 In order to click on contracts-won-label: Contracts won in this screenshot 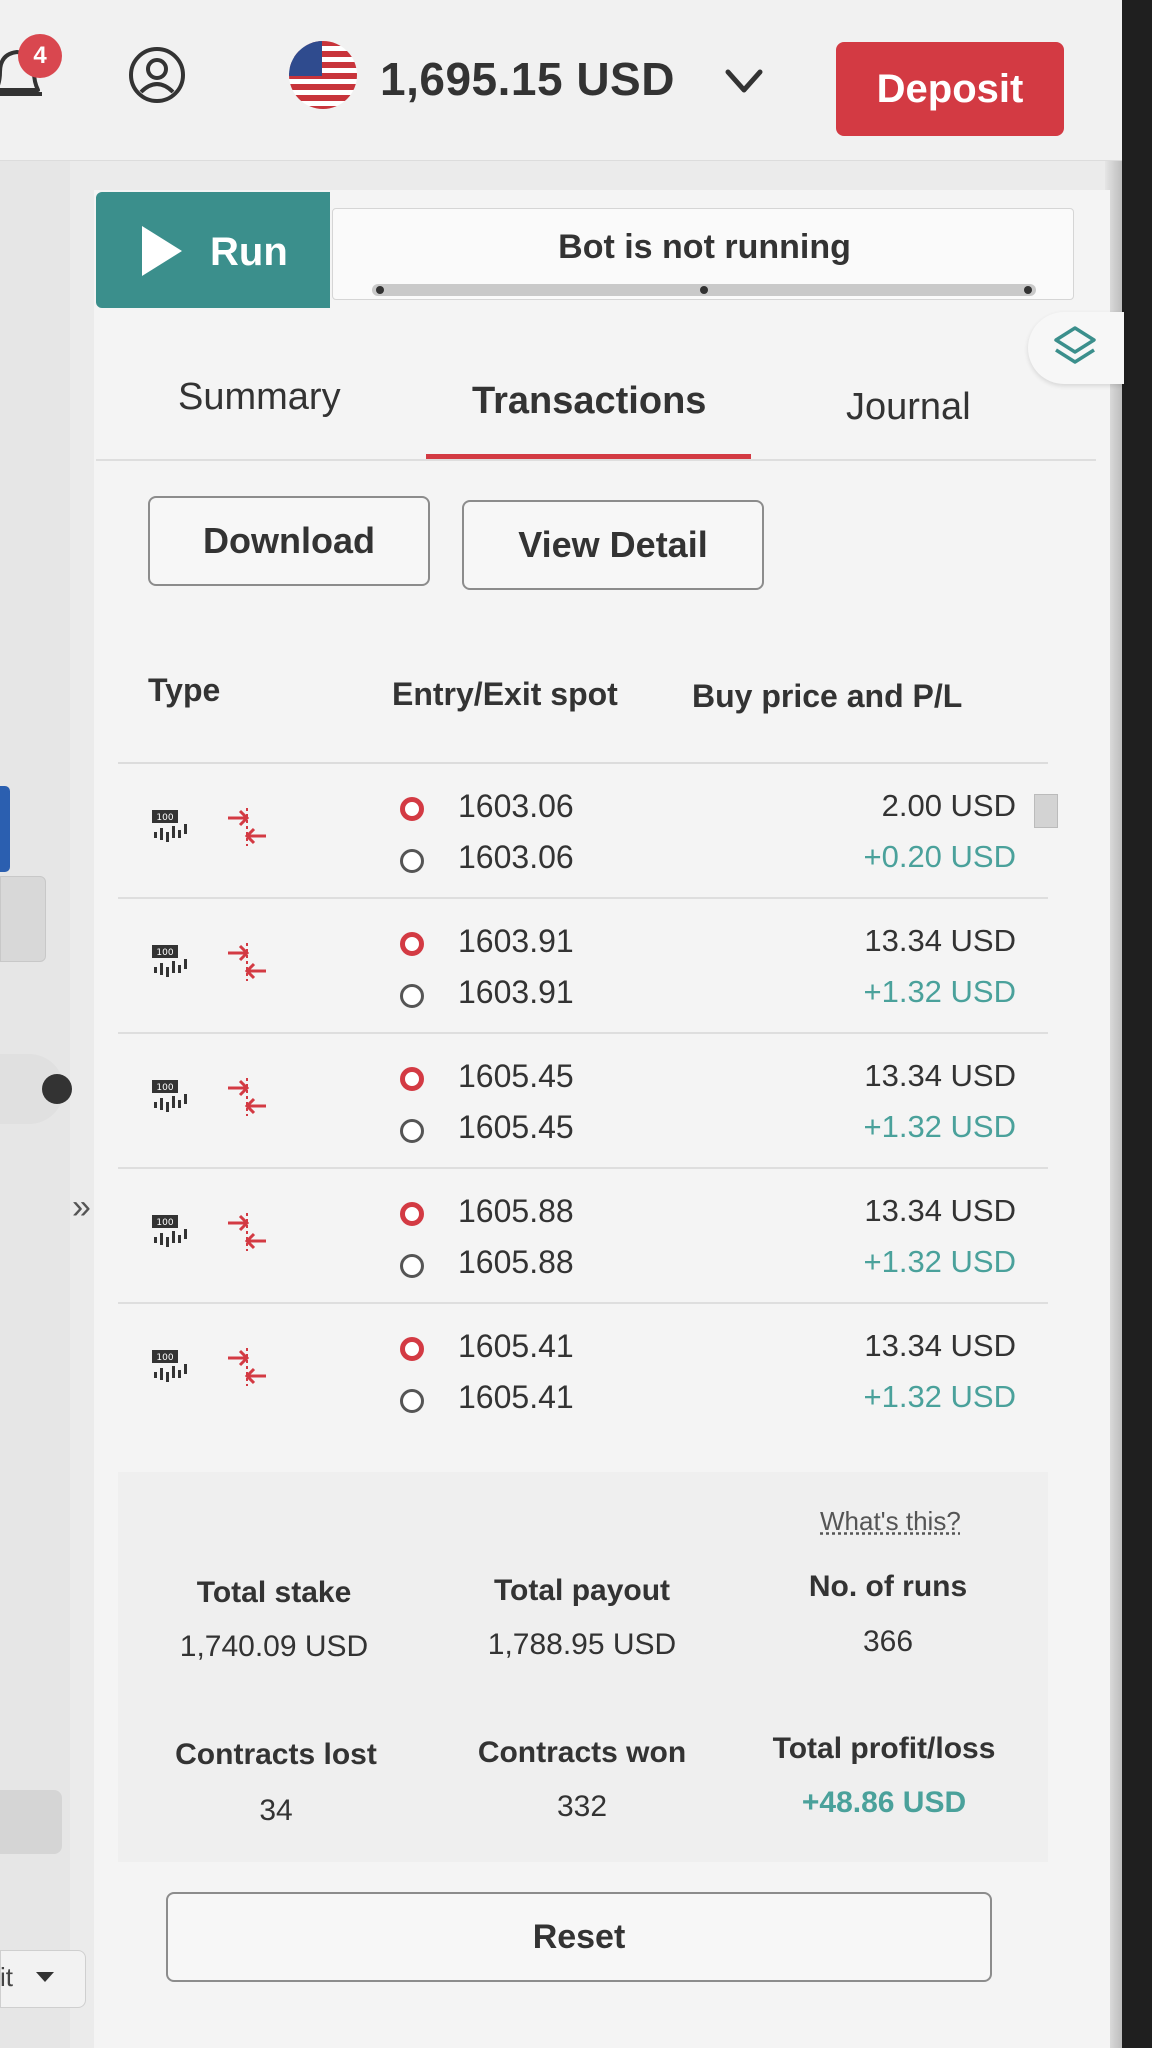, I will do `click(582, 1752)`.